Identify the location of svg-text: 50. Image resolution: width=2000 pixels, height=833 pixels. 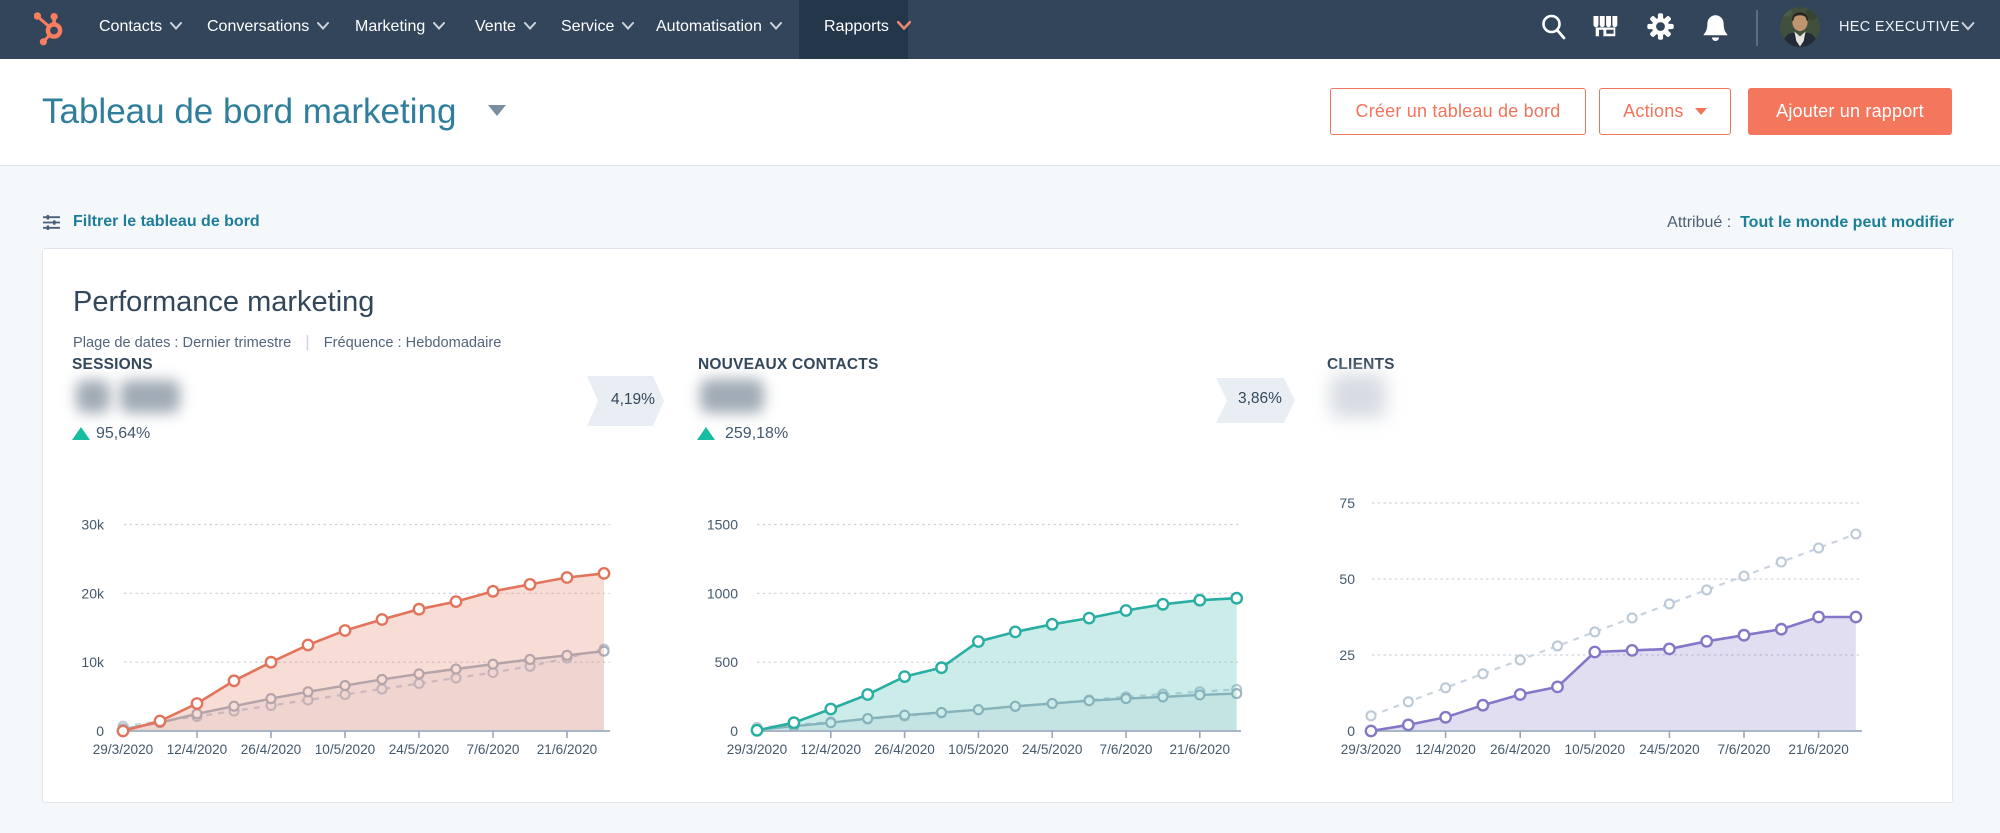
(1347, 579).